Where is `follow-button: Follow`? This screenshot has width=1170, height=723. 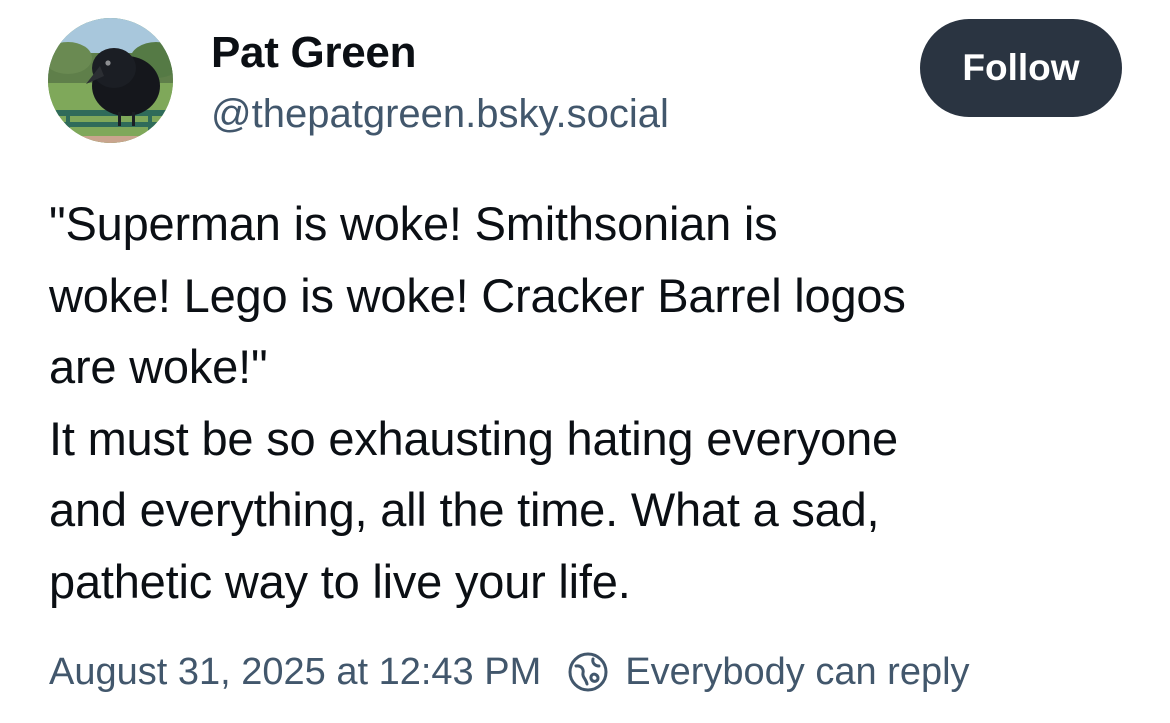
follow-button: Follow is located at coordinates (1021, 68).